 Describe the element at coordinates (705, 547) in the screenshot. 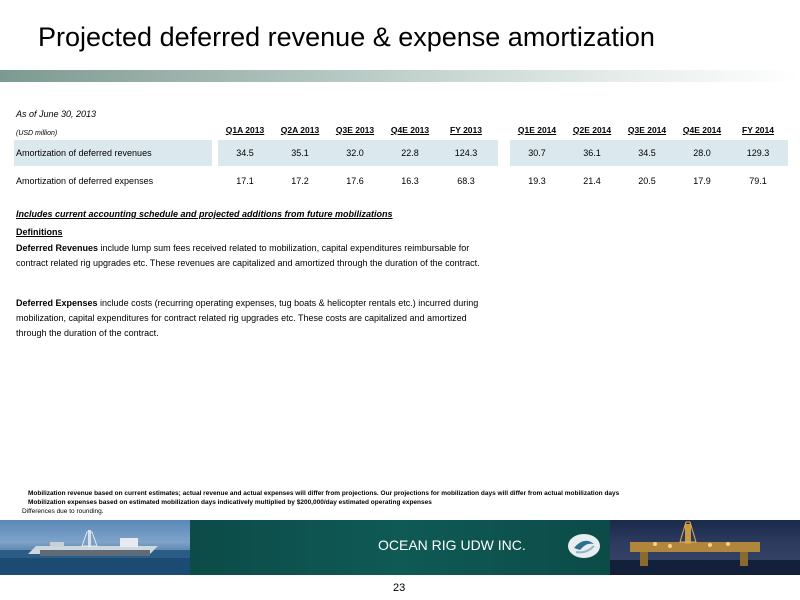

I see `rig-image` at that location.